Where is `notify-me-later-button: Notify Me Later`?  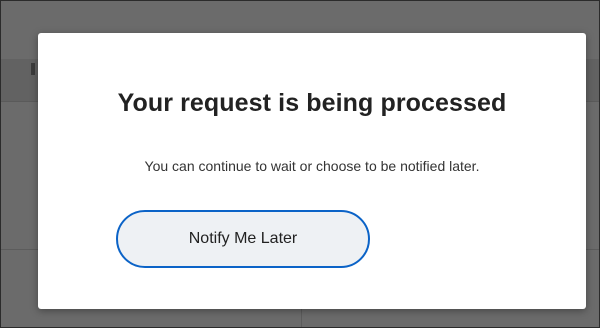 notify-me-later-button: Notify Me Later is located at coordinates (243, 239).